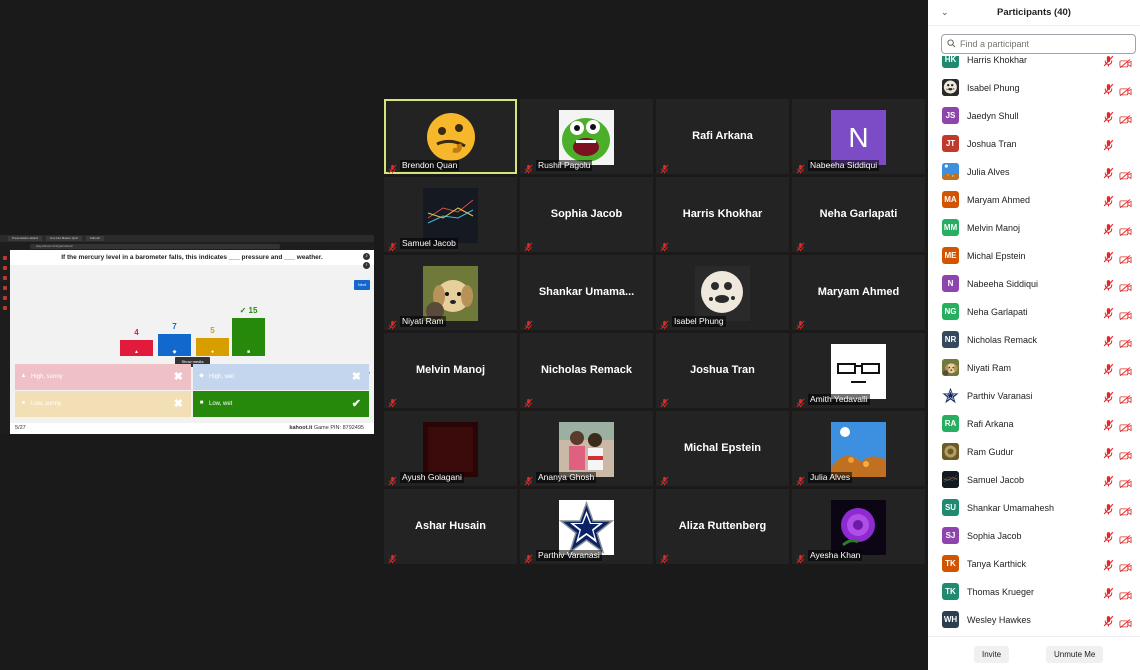 This screenshot has height=670, width=1140. Describe the element at coordinates (1034, 508) in the screenshot. I see `participant-row: SU Shankar Umamahesh` at that location.